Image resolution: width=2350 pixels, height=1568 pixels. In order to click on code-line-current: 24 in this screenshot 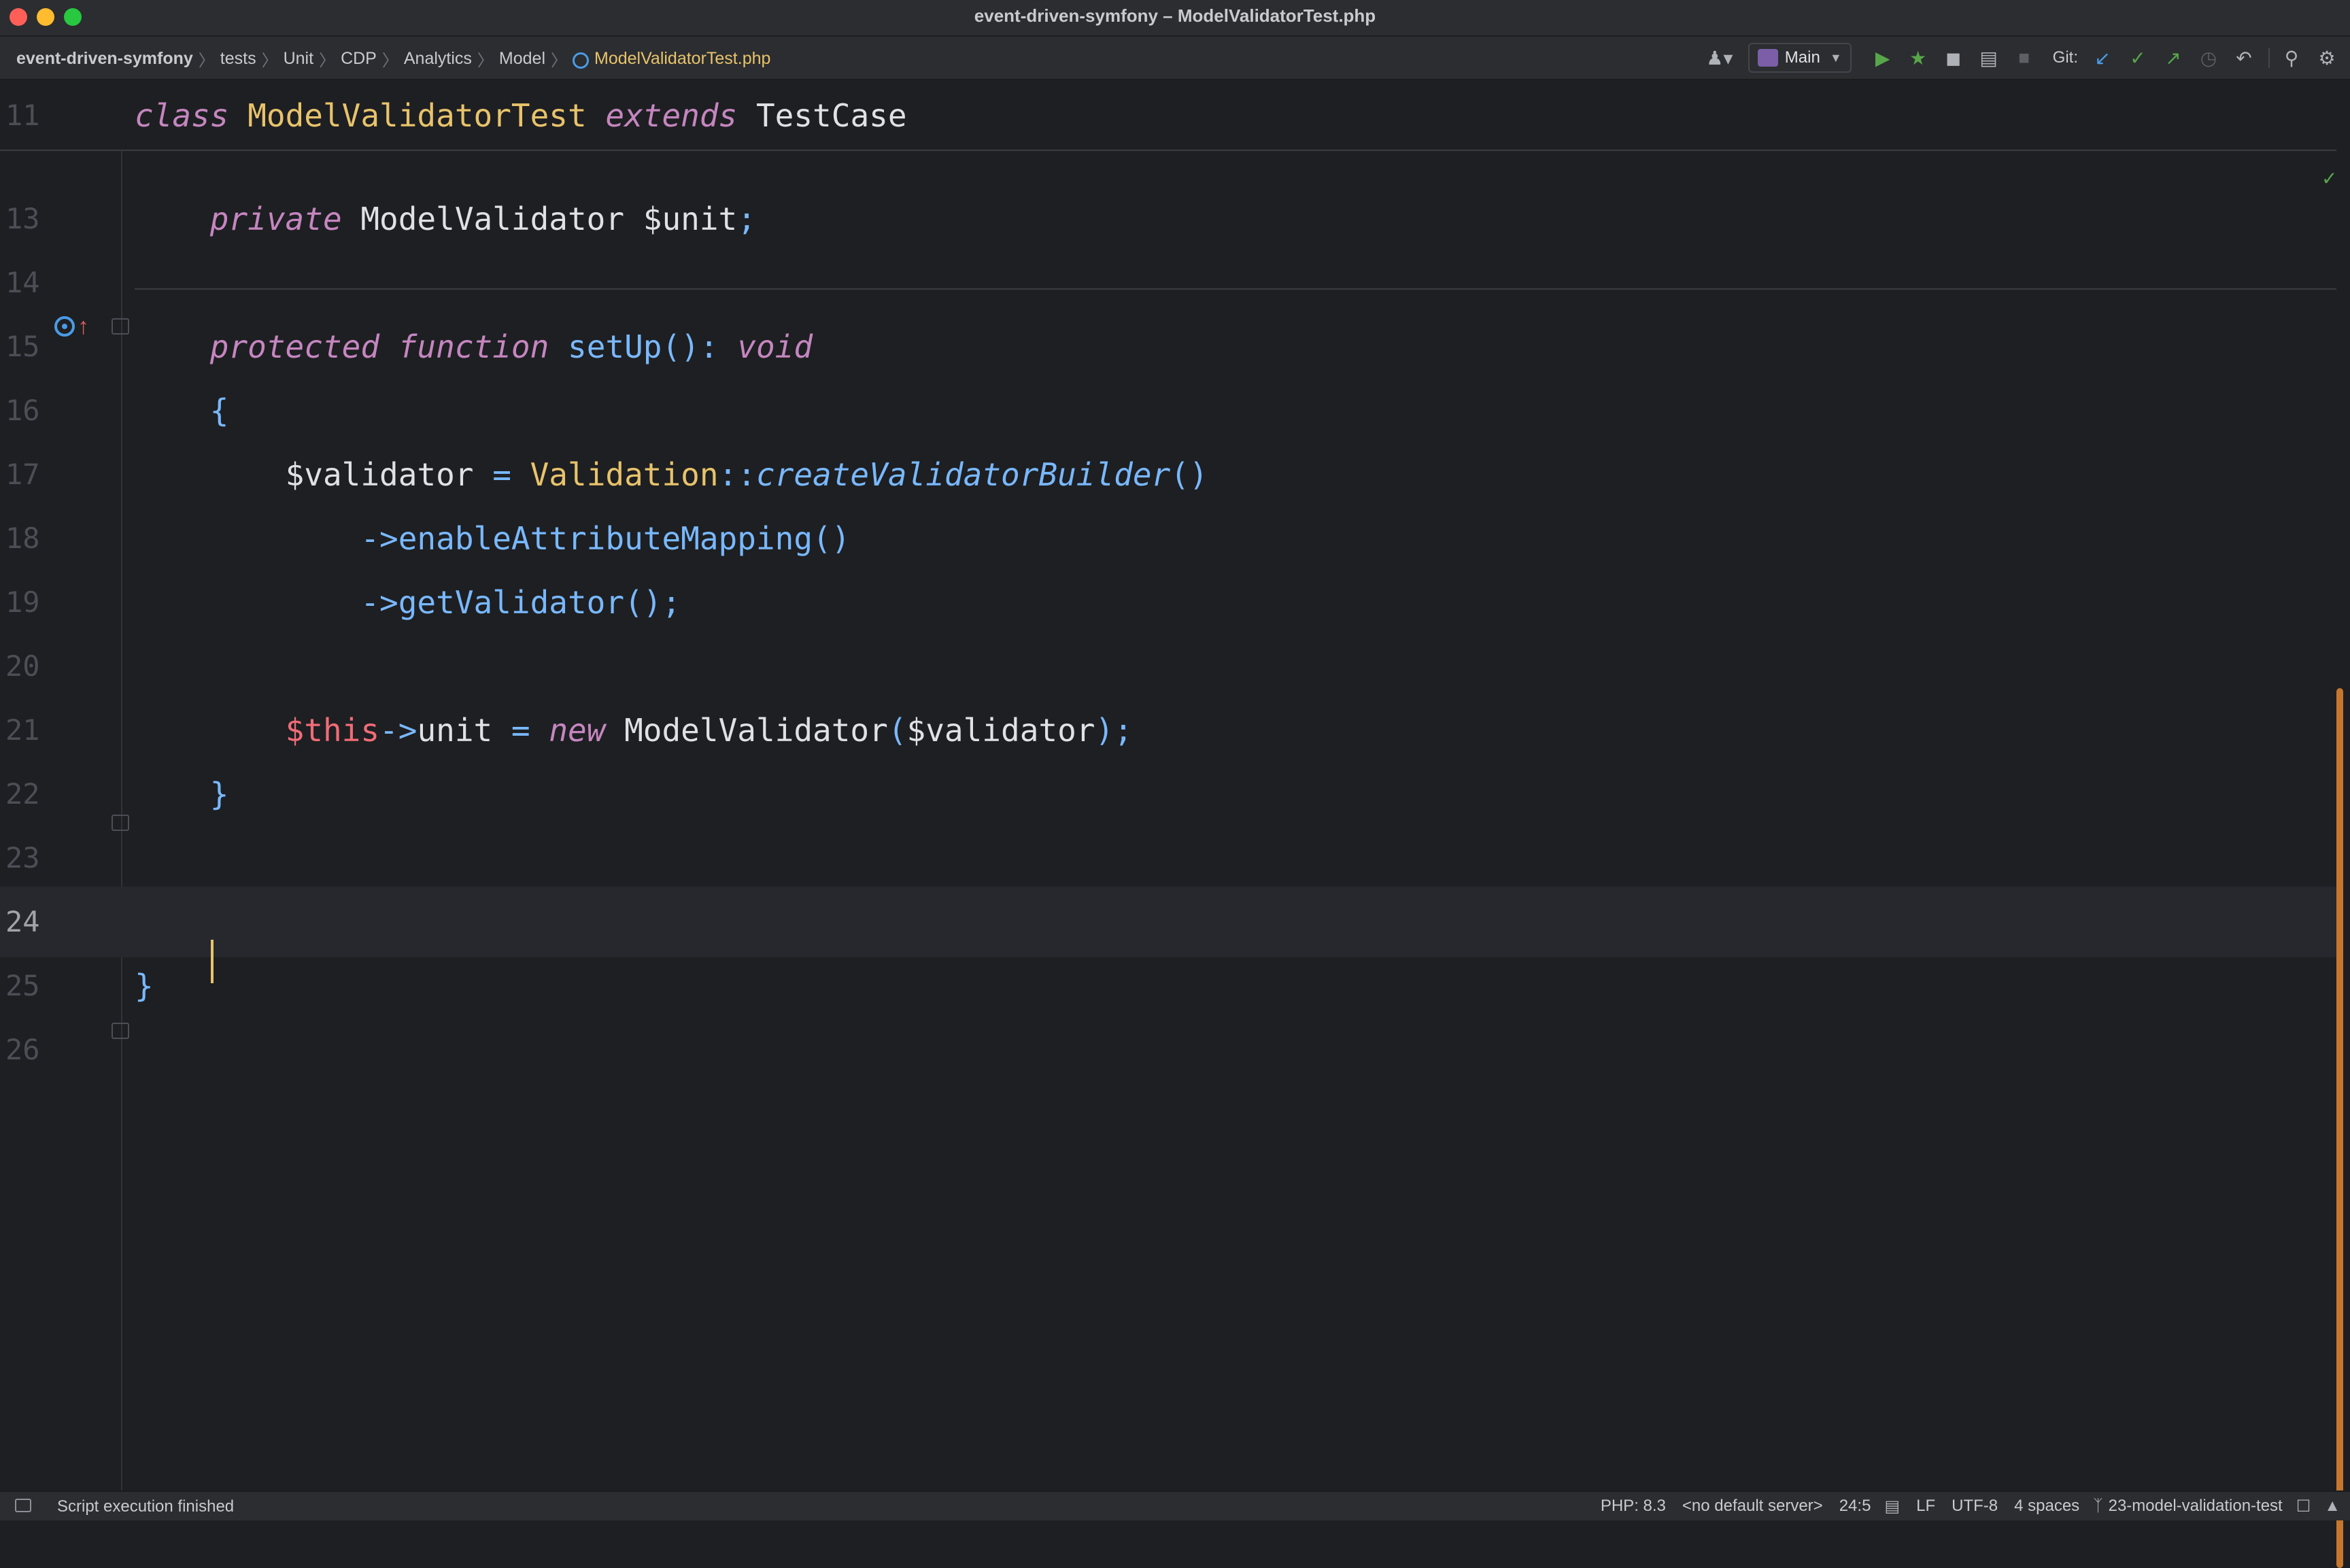, I will do `click(1168, 922)`.